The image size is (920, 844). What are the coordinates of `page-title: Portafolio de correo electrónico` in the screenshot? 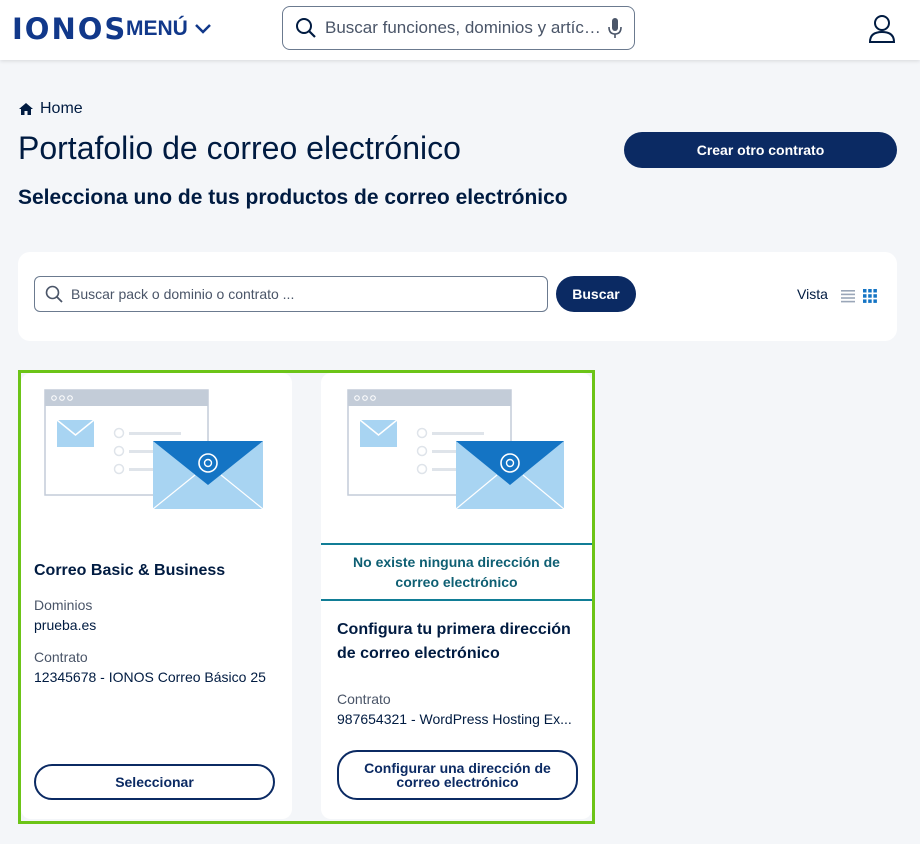 It's located at (239, 148).